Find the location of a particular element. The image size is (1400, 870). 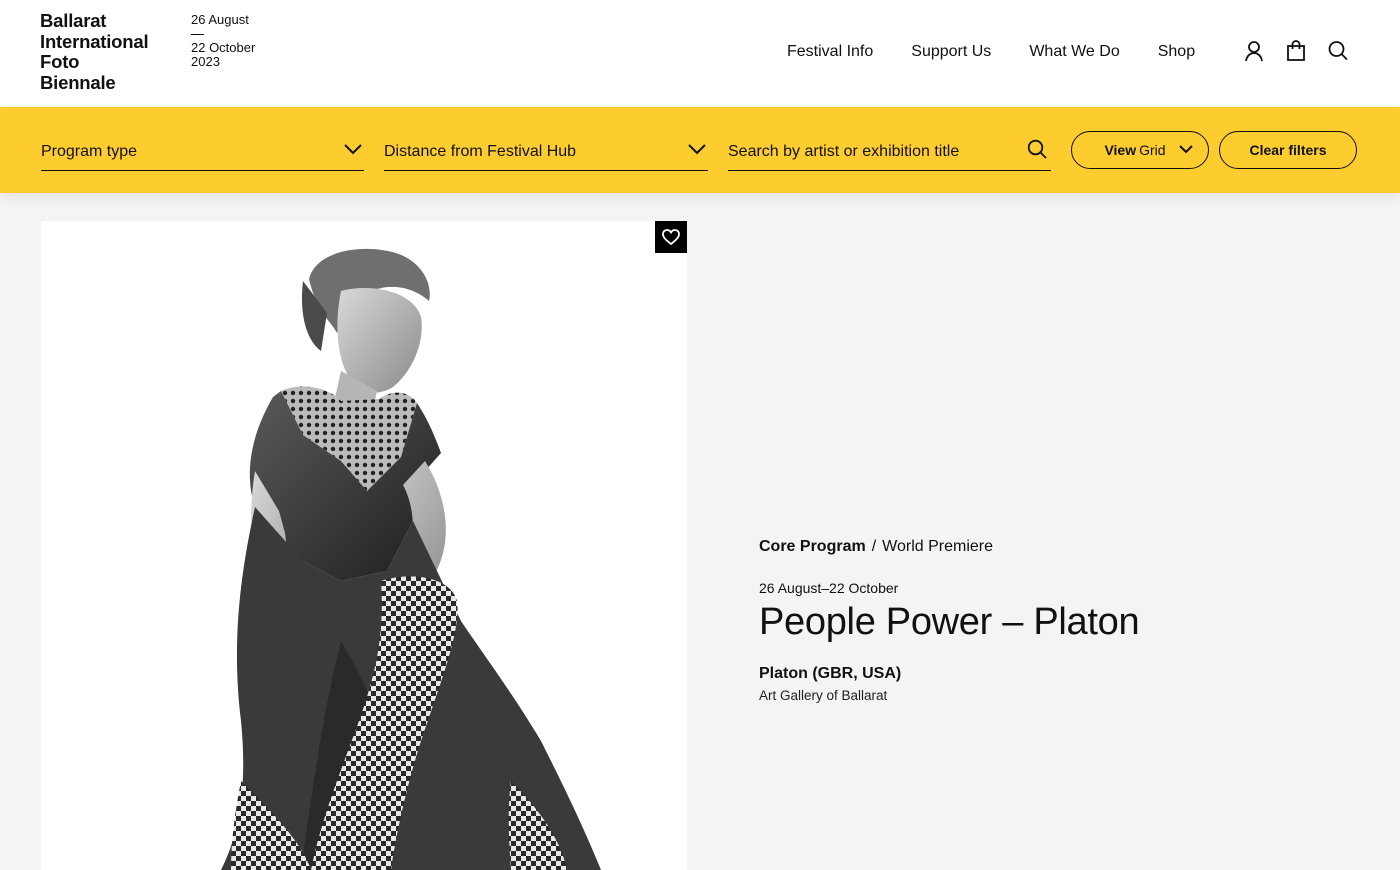

search-placeholder: Search by artist or exhibition title is located at coordinates (844, 151).